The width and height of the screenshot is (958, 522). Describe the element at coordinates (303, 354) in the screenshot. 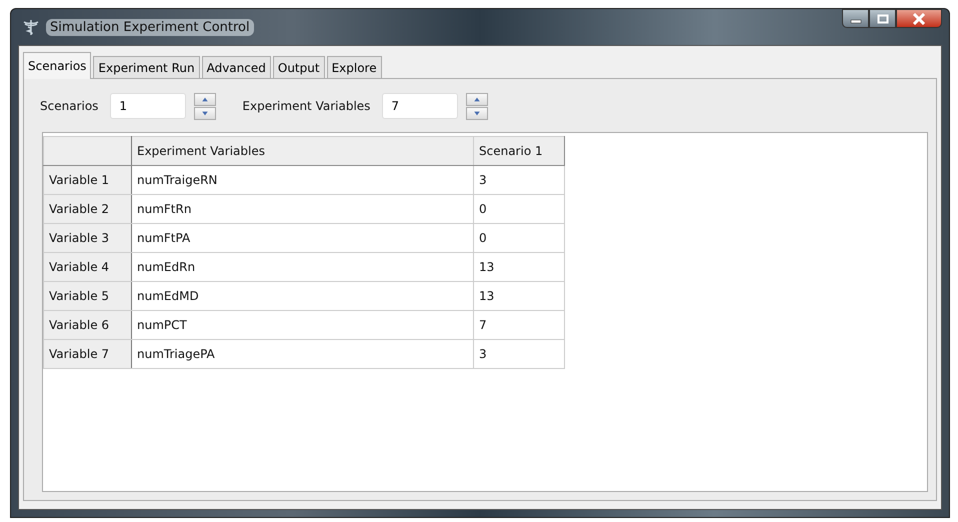

I see `table-cell: numTriagePA` at that location.